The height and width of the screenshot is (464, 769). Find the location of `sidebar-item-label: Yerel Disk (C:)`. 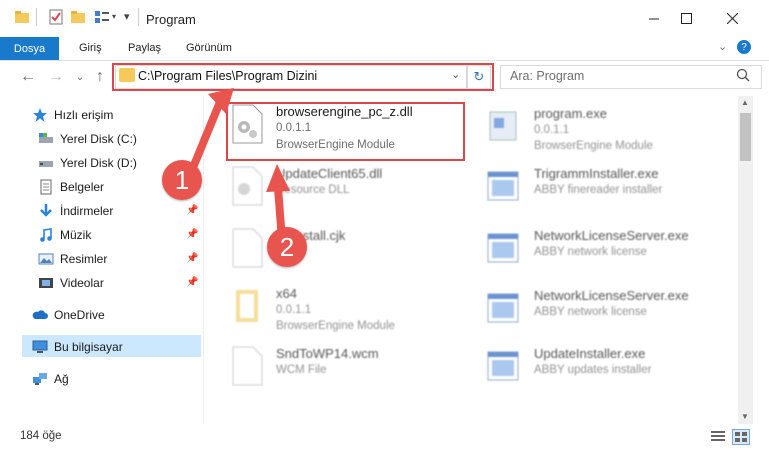

sidebar-item-label: Yerel Disk (C:) is located at coordinates (98, 139).